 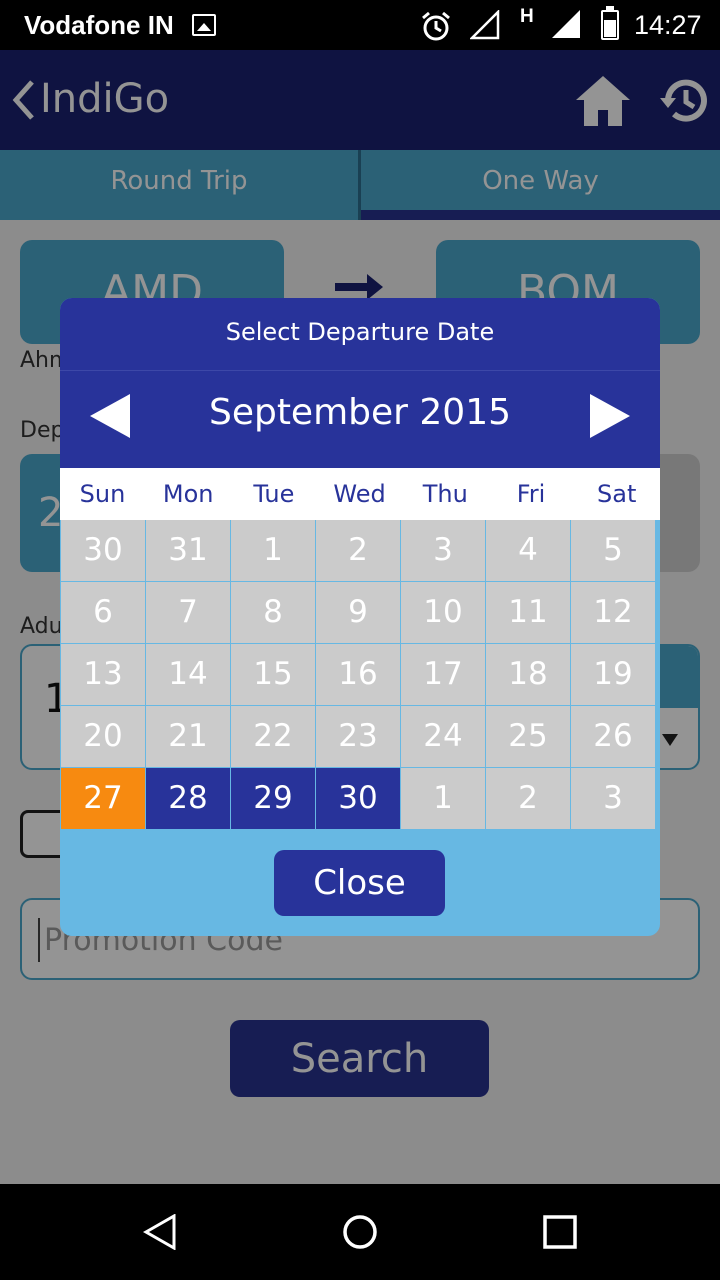 What do you see at coordinates (531, 494) in the screenshot?
I see `weekday-label: Fri` at bounding box center [531, 494].